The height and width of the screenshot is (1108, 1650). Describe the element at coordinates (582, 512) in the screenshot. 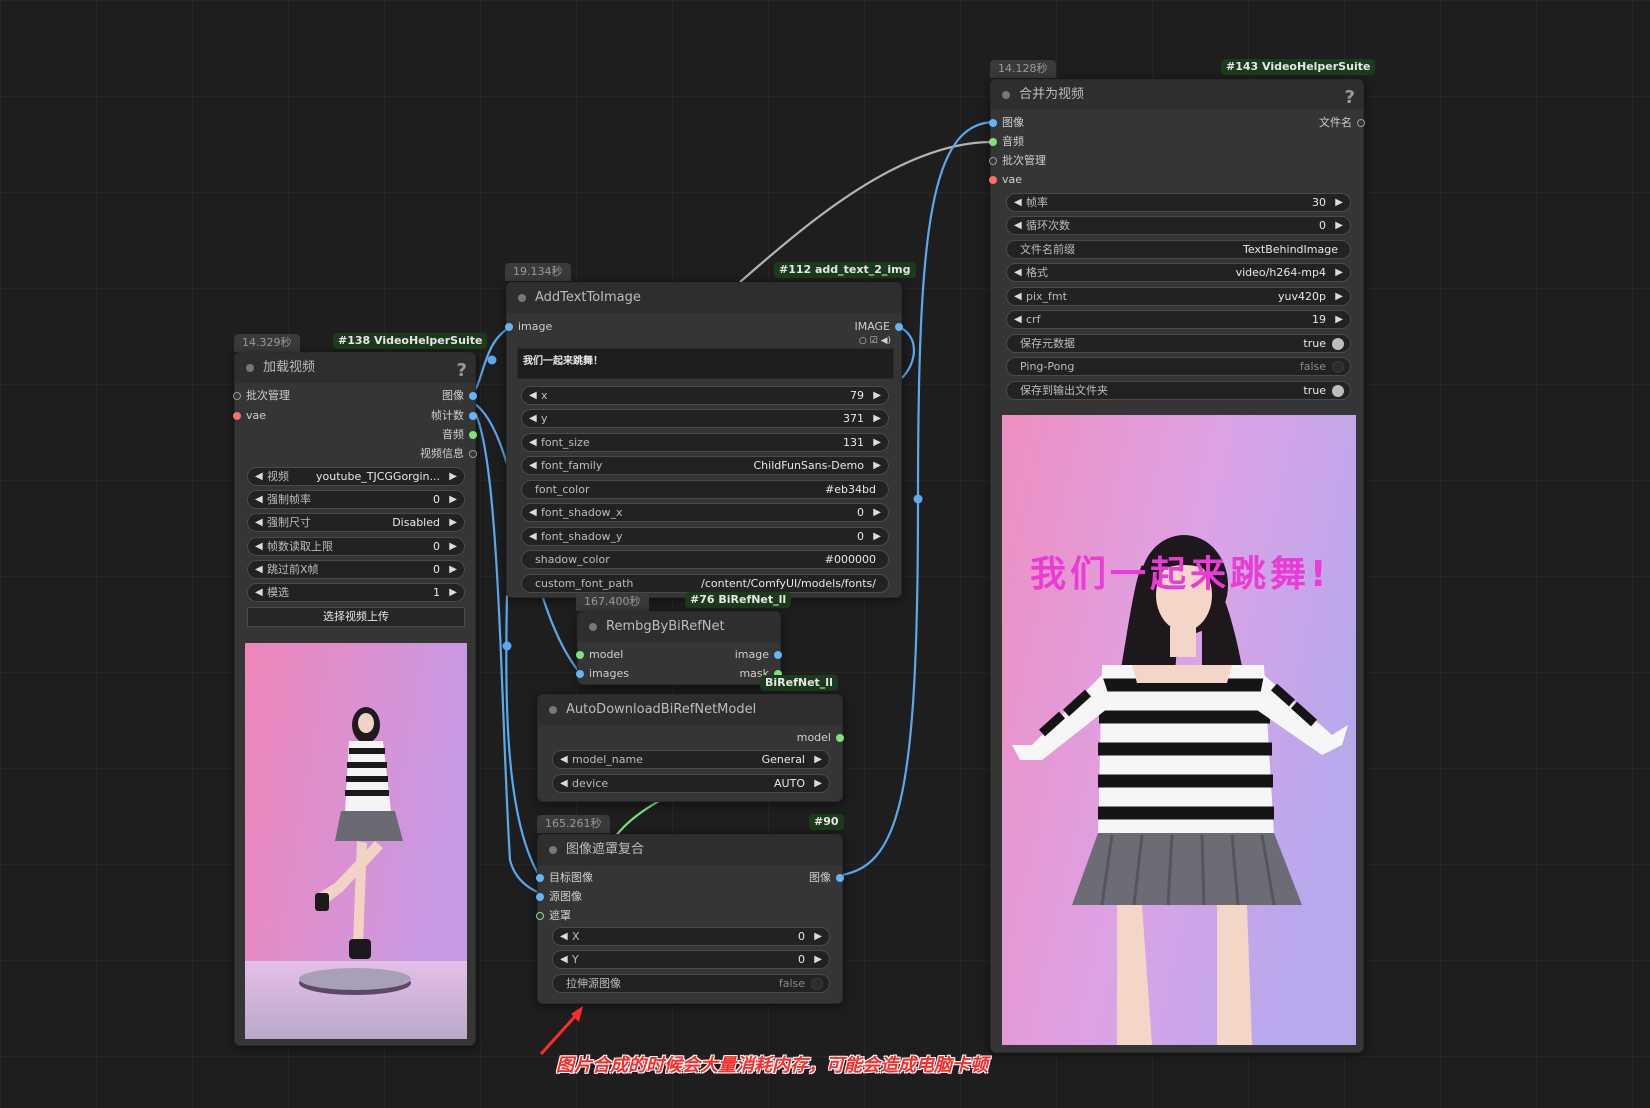

I see `widget-label: font_shadow_x` at that location.